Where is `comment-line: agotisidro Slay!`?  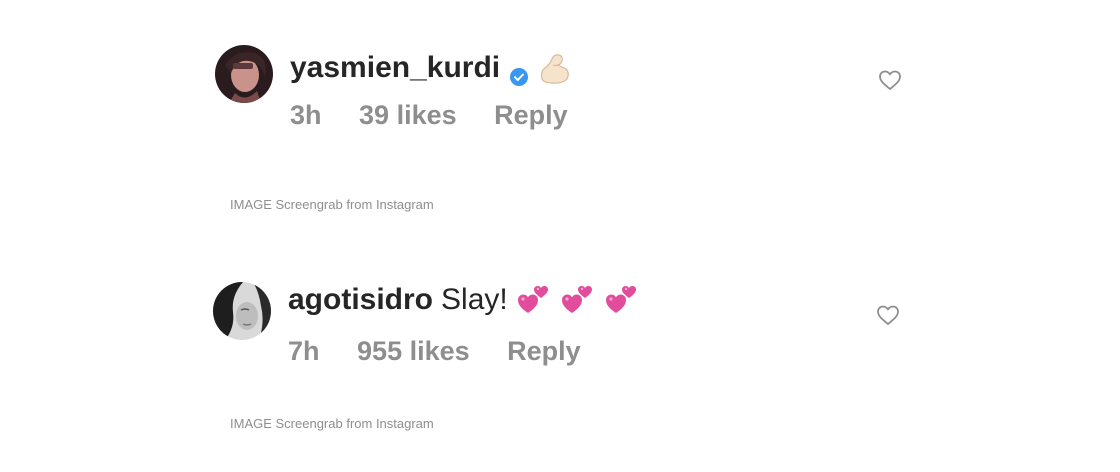
comment-line: agotisidro Slay! is located at coordinates (464, 300).